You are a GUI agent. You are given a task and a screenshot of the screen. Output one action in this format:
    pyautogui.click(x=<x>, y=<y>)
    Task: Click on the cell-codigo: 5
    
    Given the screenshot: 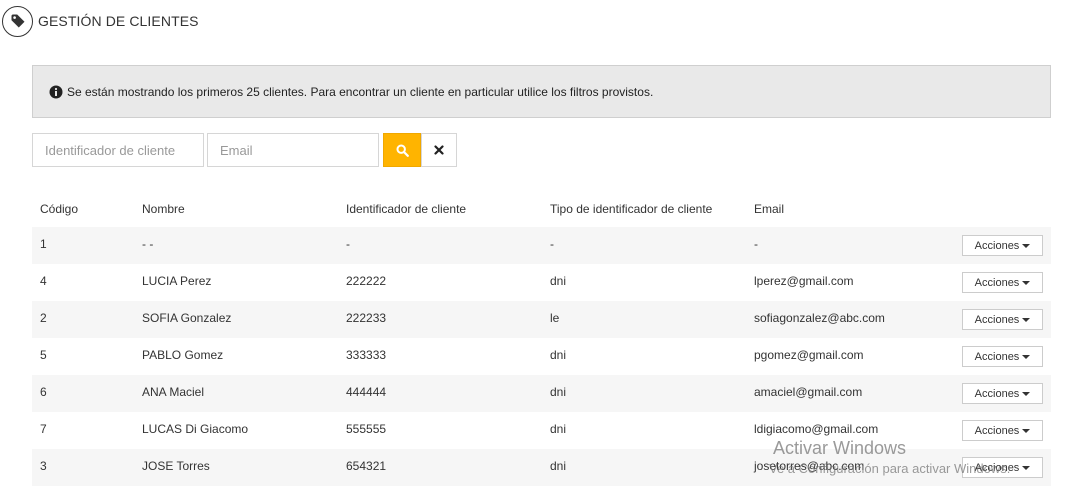 What is the action you would take?
    pyautogui.click(x=43, y=355)
    